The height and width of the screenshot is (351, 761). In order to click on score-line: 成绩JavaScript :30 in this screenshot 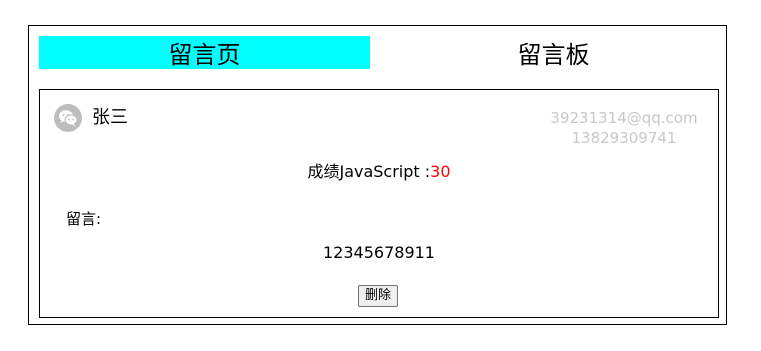, I will do `click(379, 172)`.